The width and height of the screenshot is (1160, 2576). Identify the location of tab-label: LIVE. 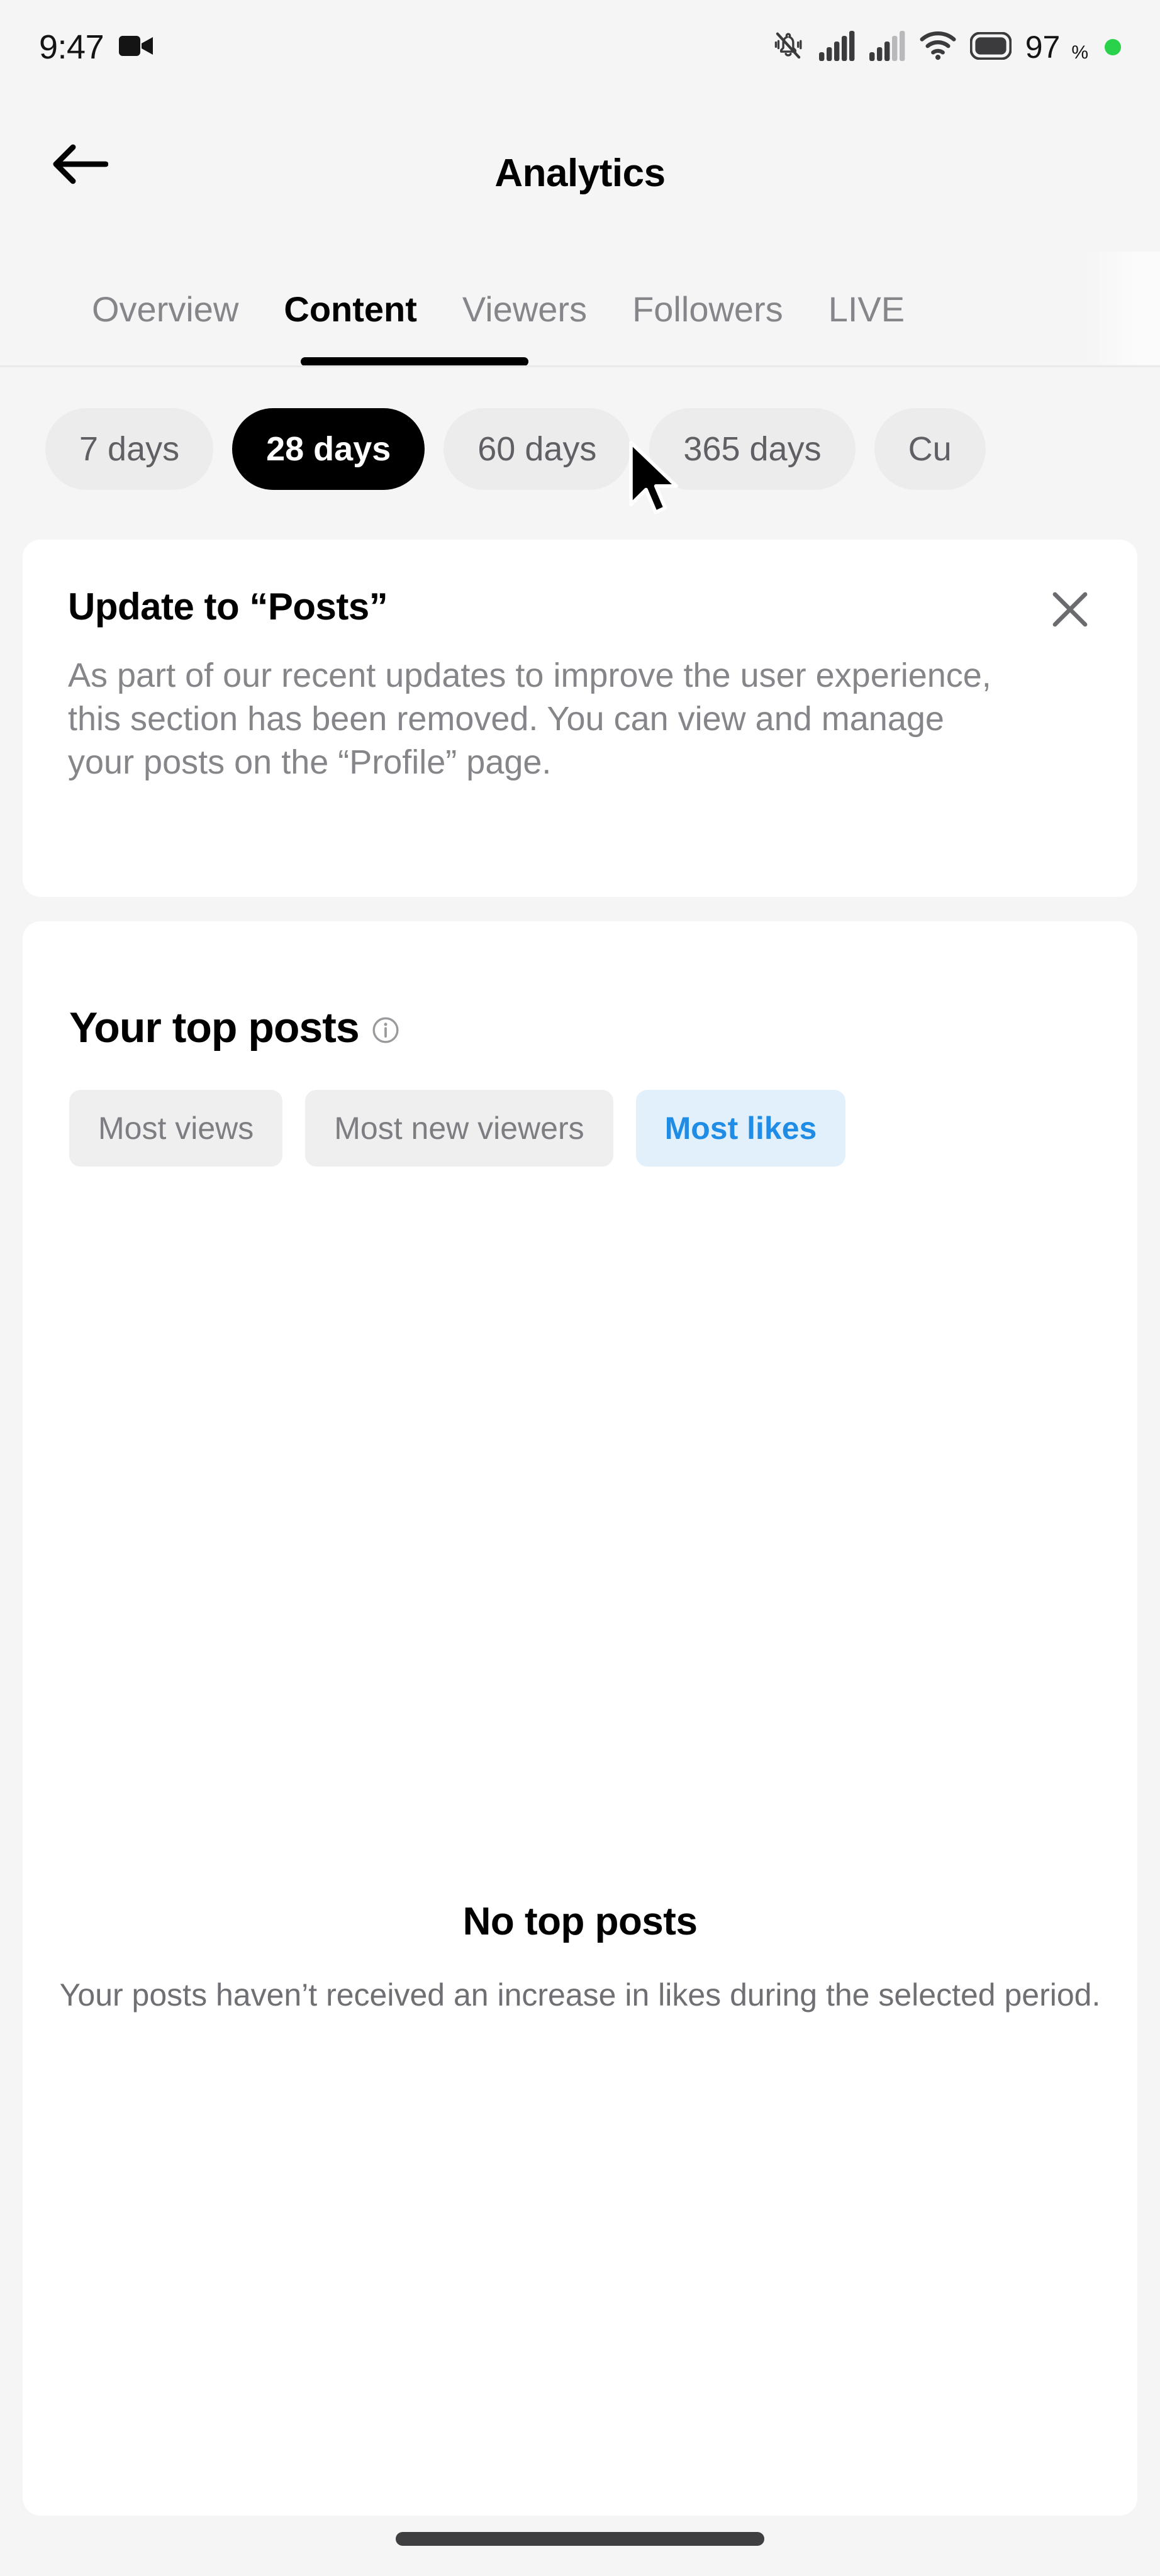
(867, 309).